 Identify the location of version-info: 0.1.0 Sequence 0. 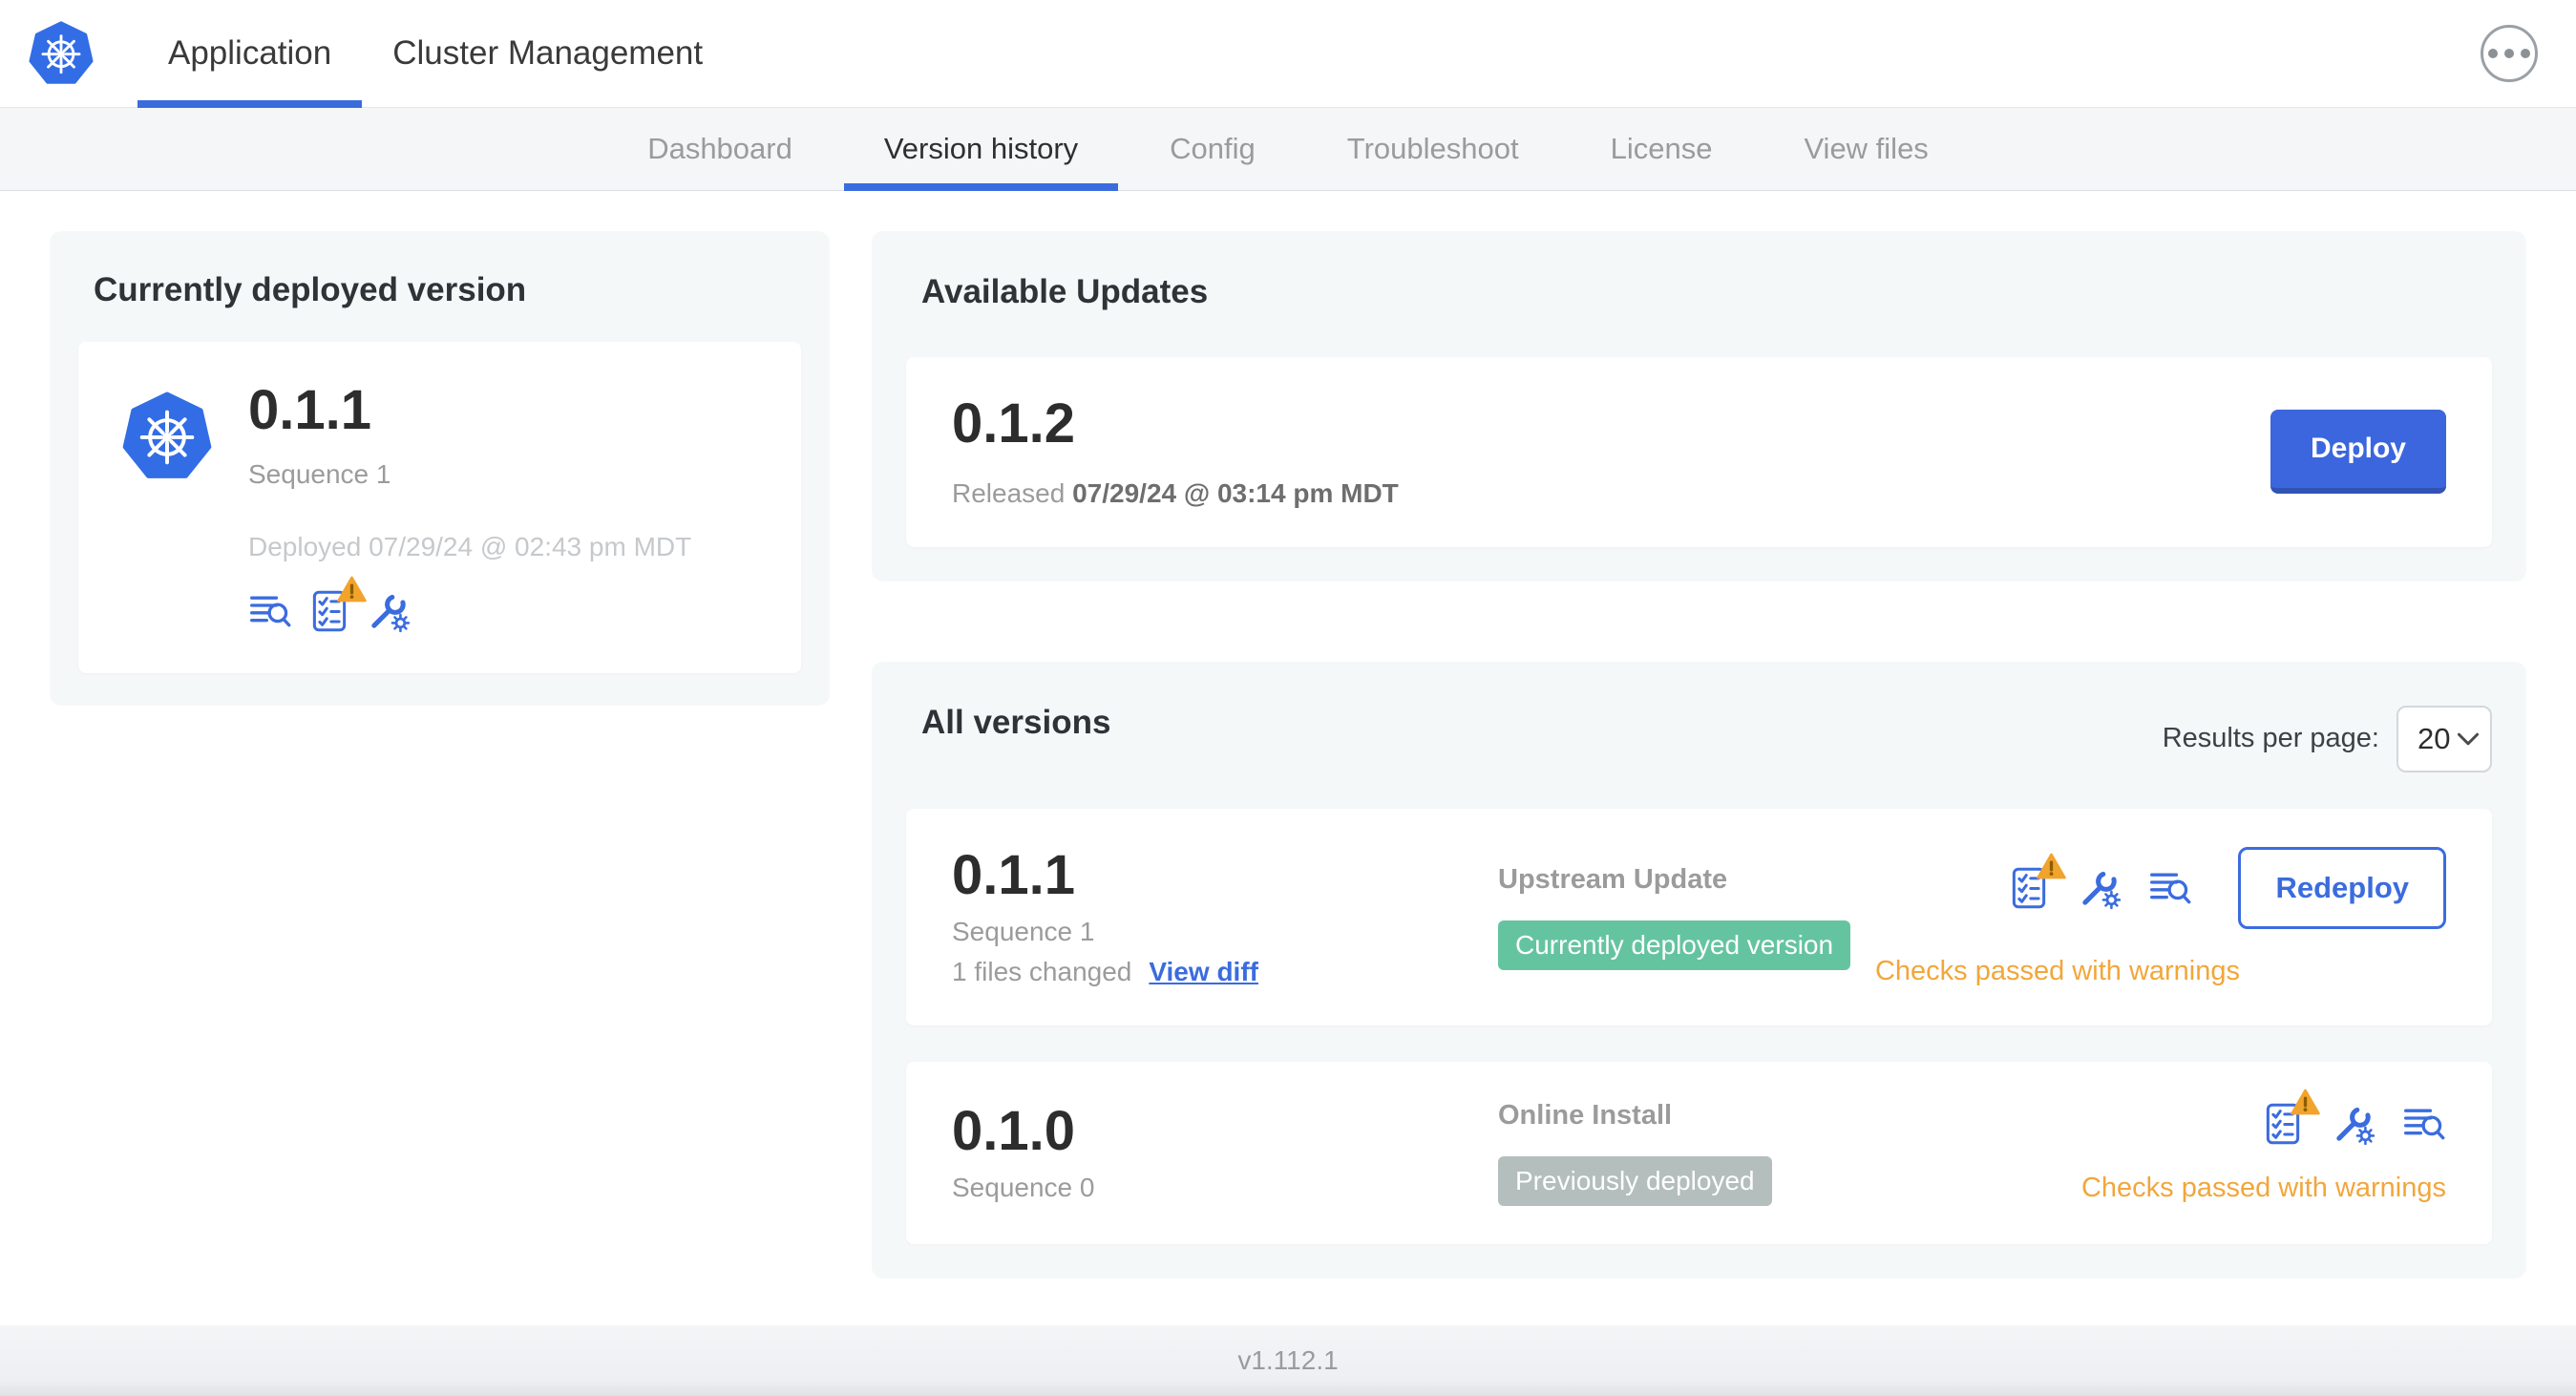
(1225, 1151).